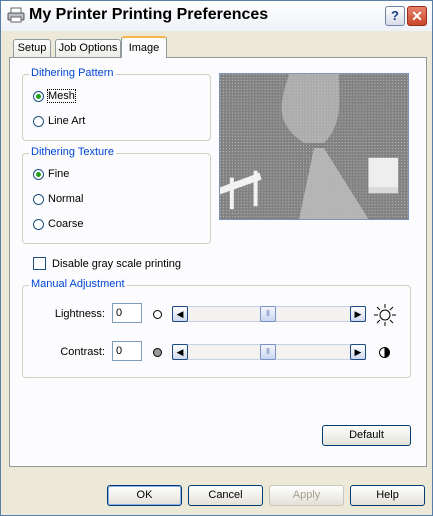  I want to click on radio-fine: Fine, so click(51, 174).